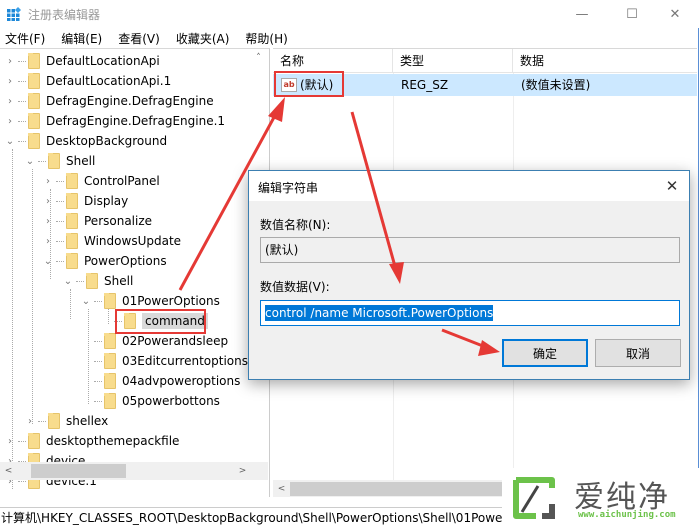 This screenshot has width=699, height=528. What do you see at coordinates (87, 81) in the screenshot?
I see `tree-item: › DefaultLocationApi.1` at bounding box center [87, 81].